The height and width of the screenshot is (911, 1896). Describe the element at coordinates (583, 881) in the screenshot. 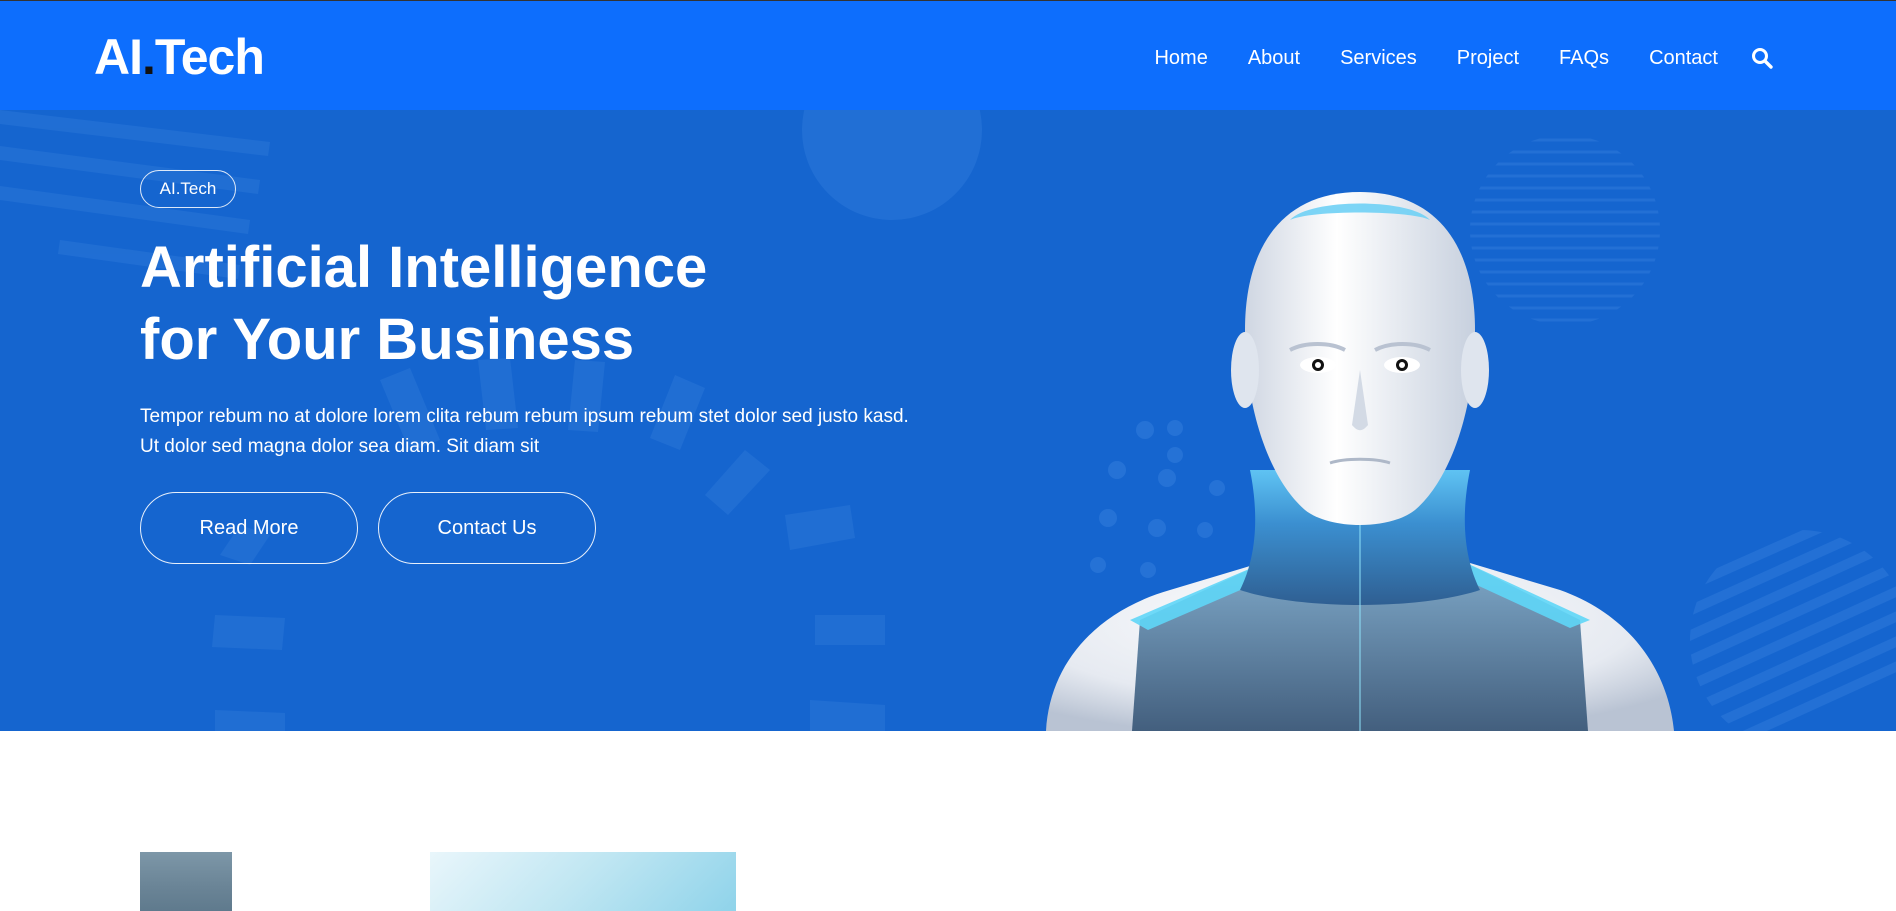

I see `feature-image-glass` at that location.